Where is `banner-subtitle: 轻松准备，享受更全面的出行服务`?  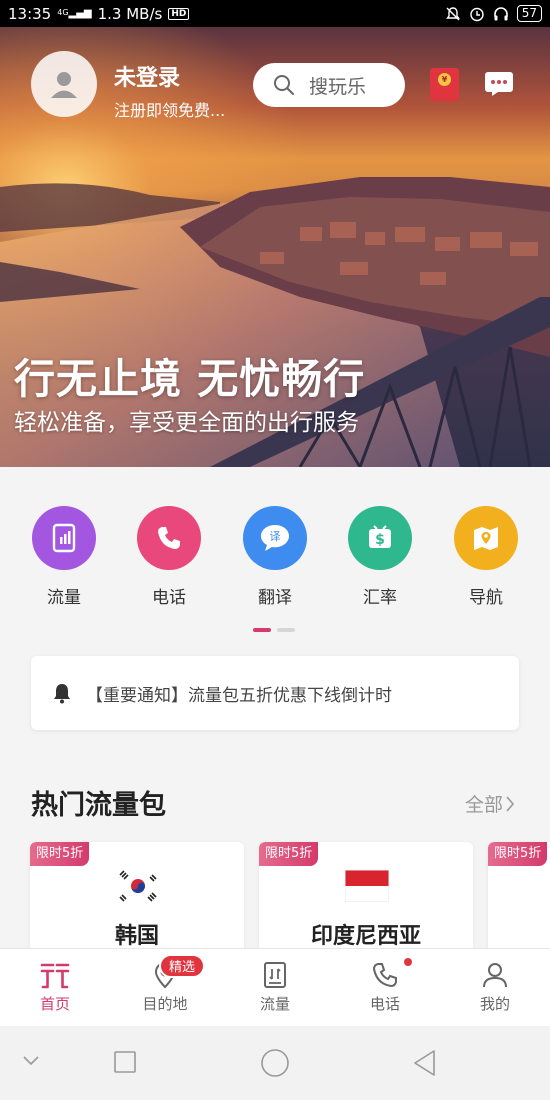 banner-subtitle: 轻松准备，享受更全面的出行服务 is located at coordinates (186, 423).